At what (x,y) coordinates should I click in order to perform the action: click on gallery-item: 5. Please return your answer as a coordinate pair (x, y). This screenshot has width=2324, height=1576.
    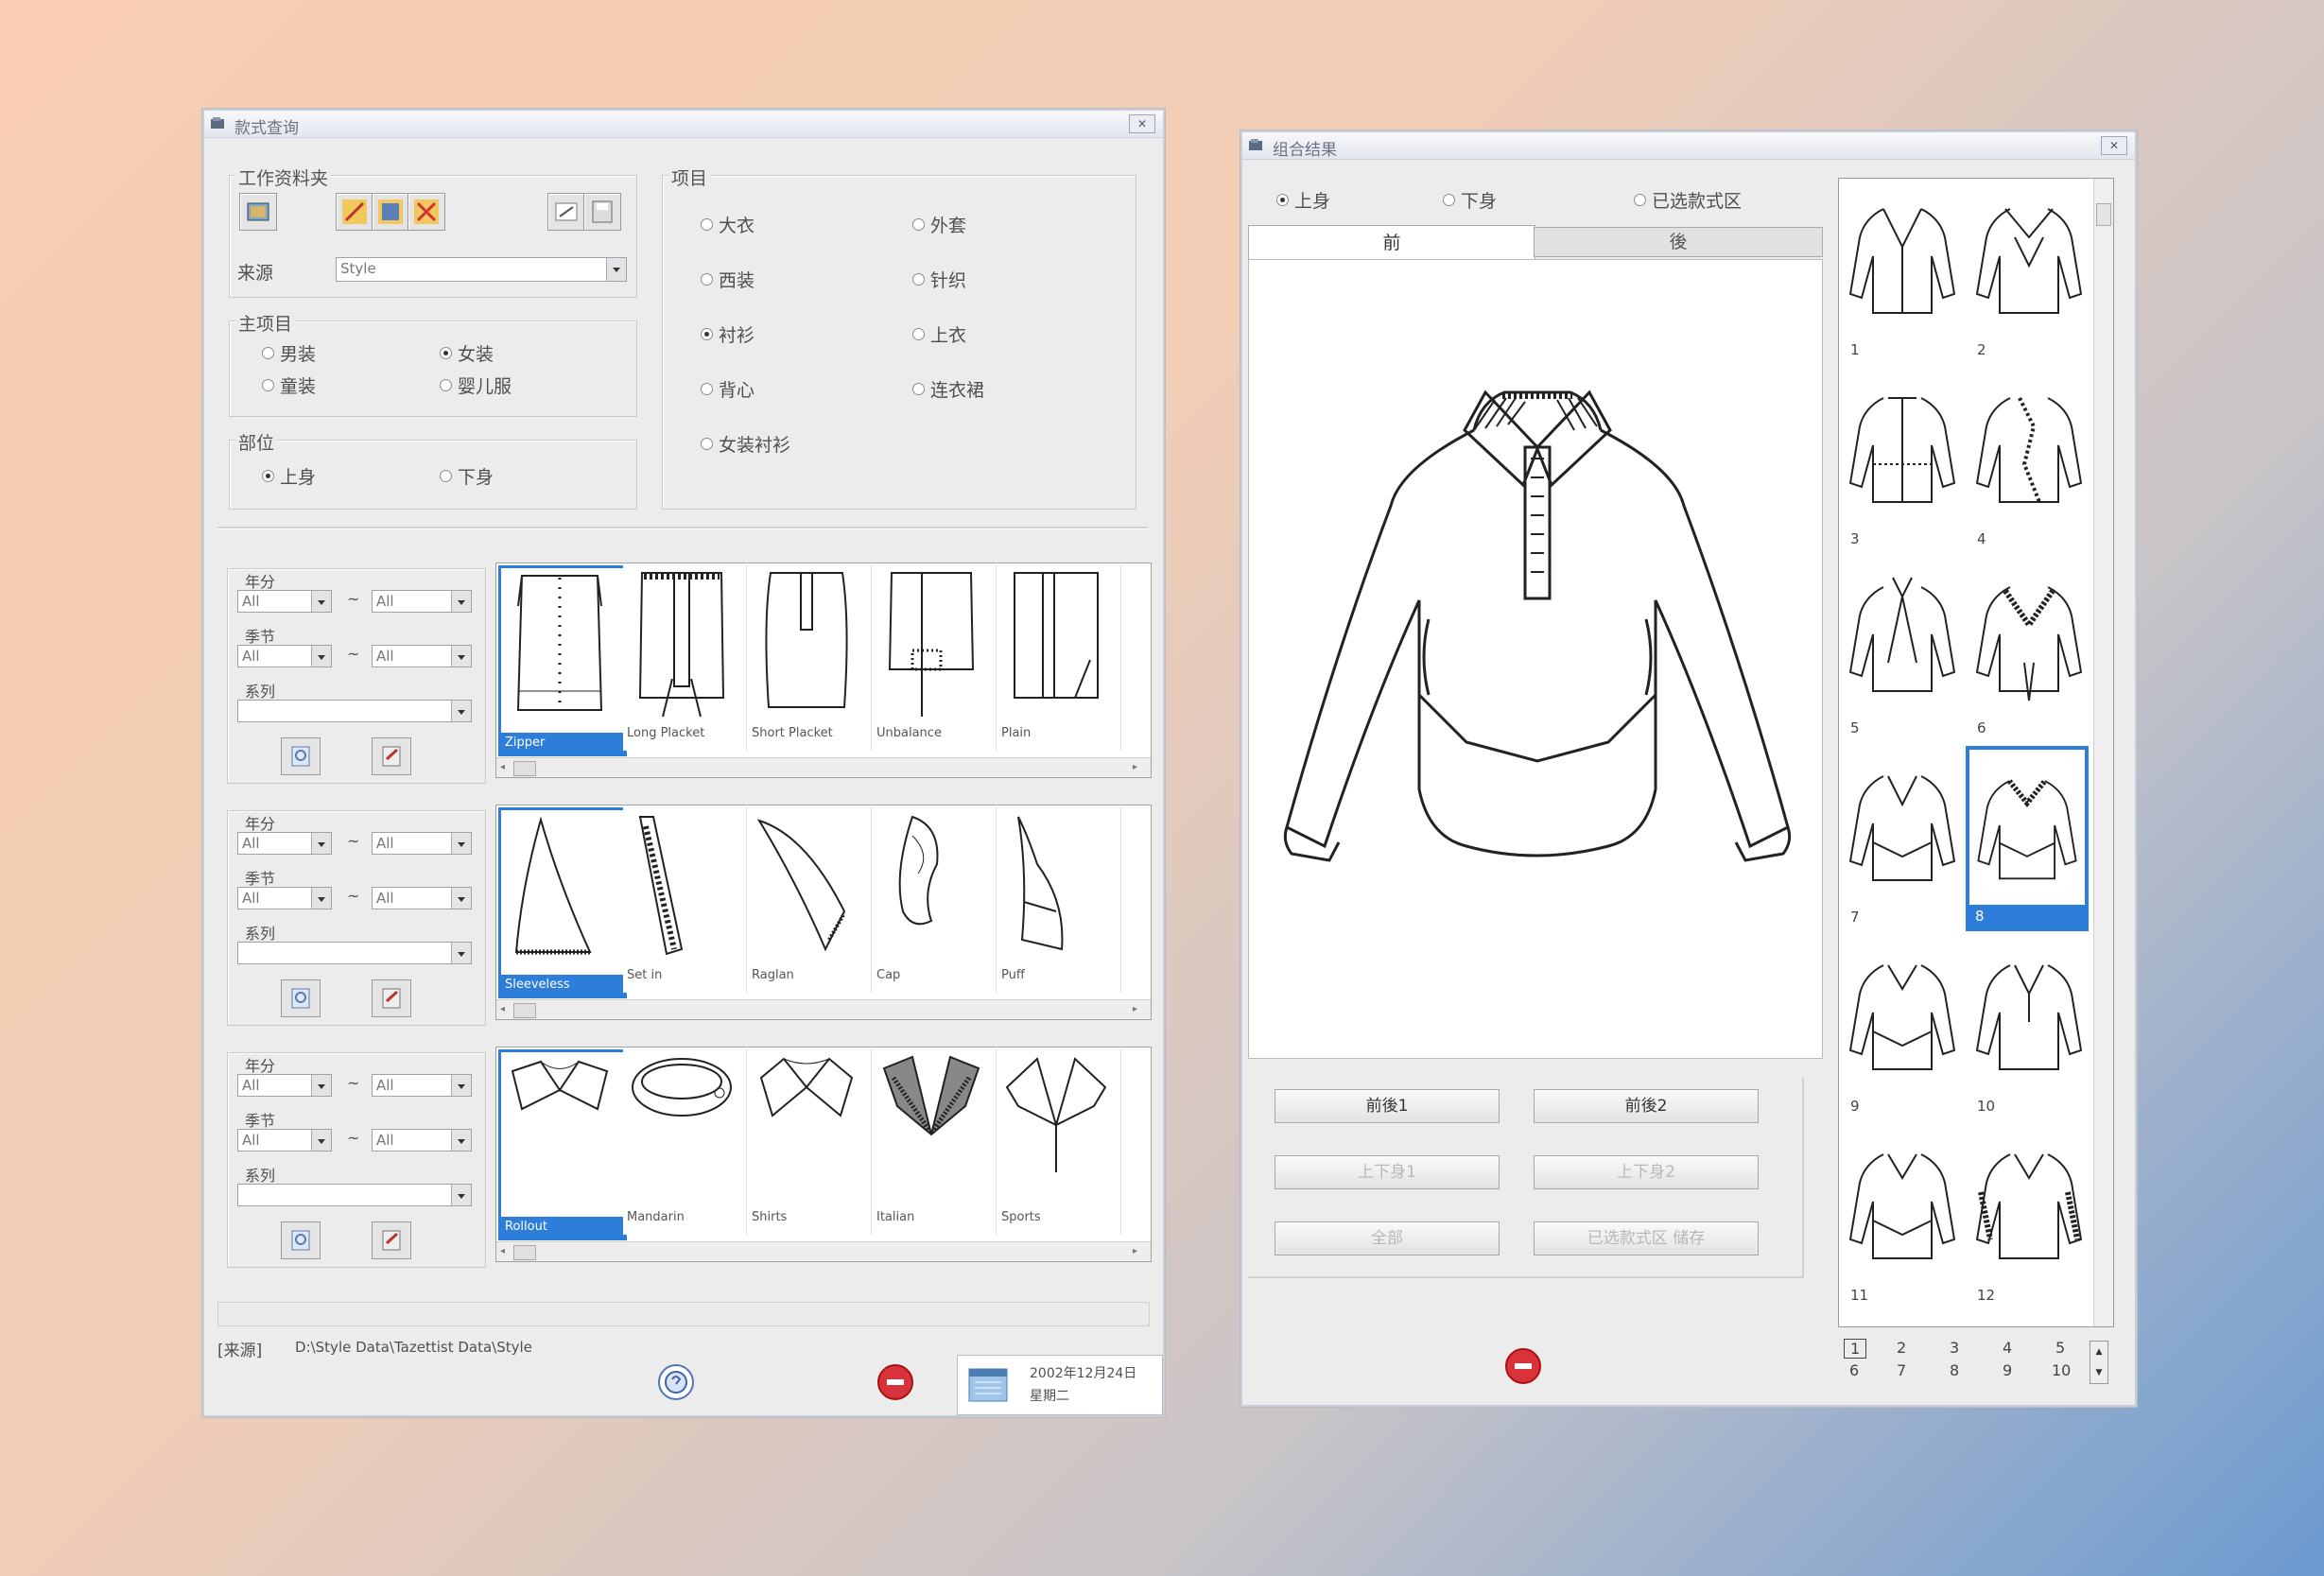
    Looking at the image, I should click on (1902, 652).